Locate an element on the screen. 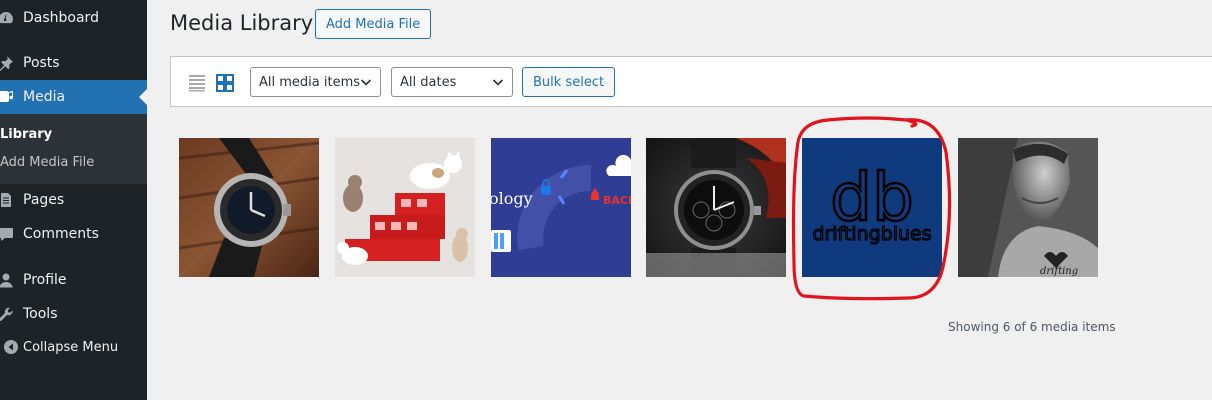  menu-item-profile: Profile is located at coordinates (73, 280).